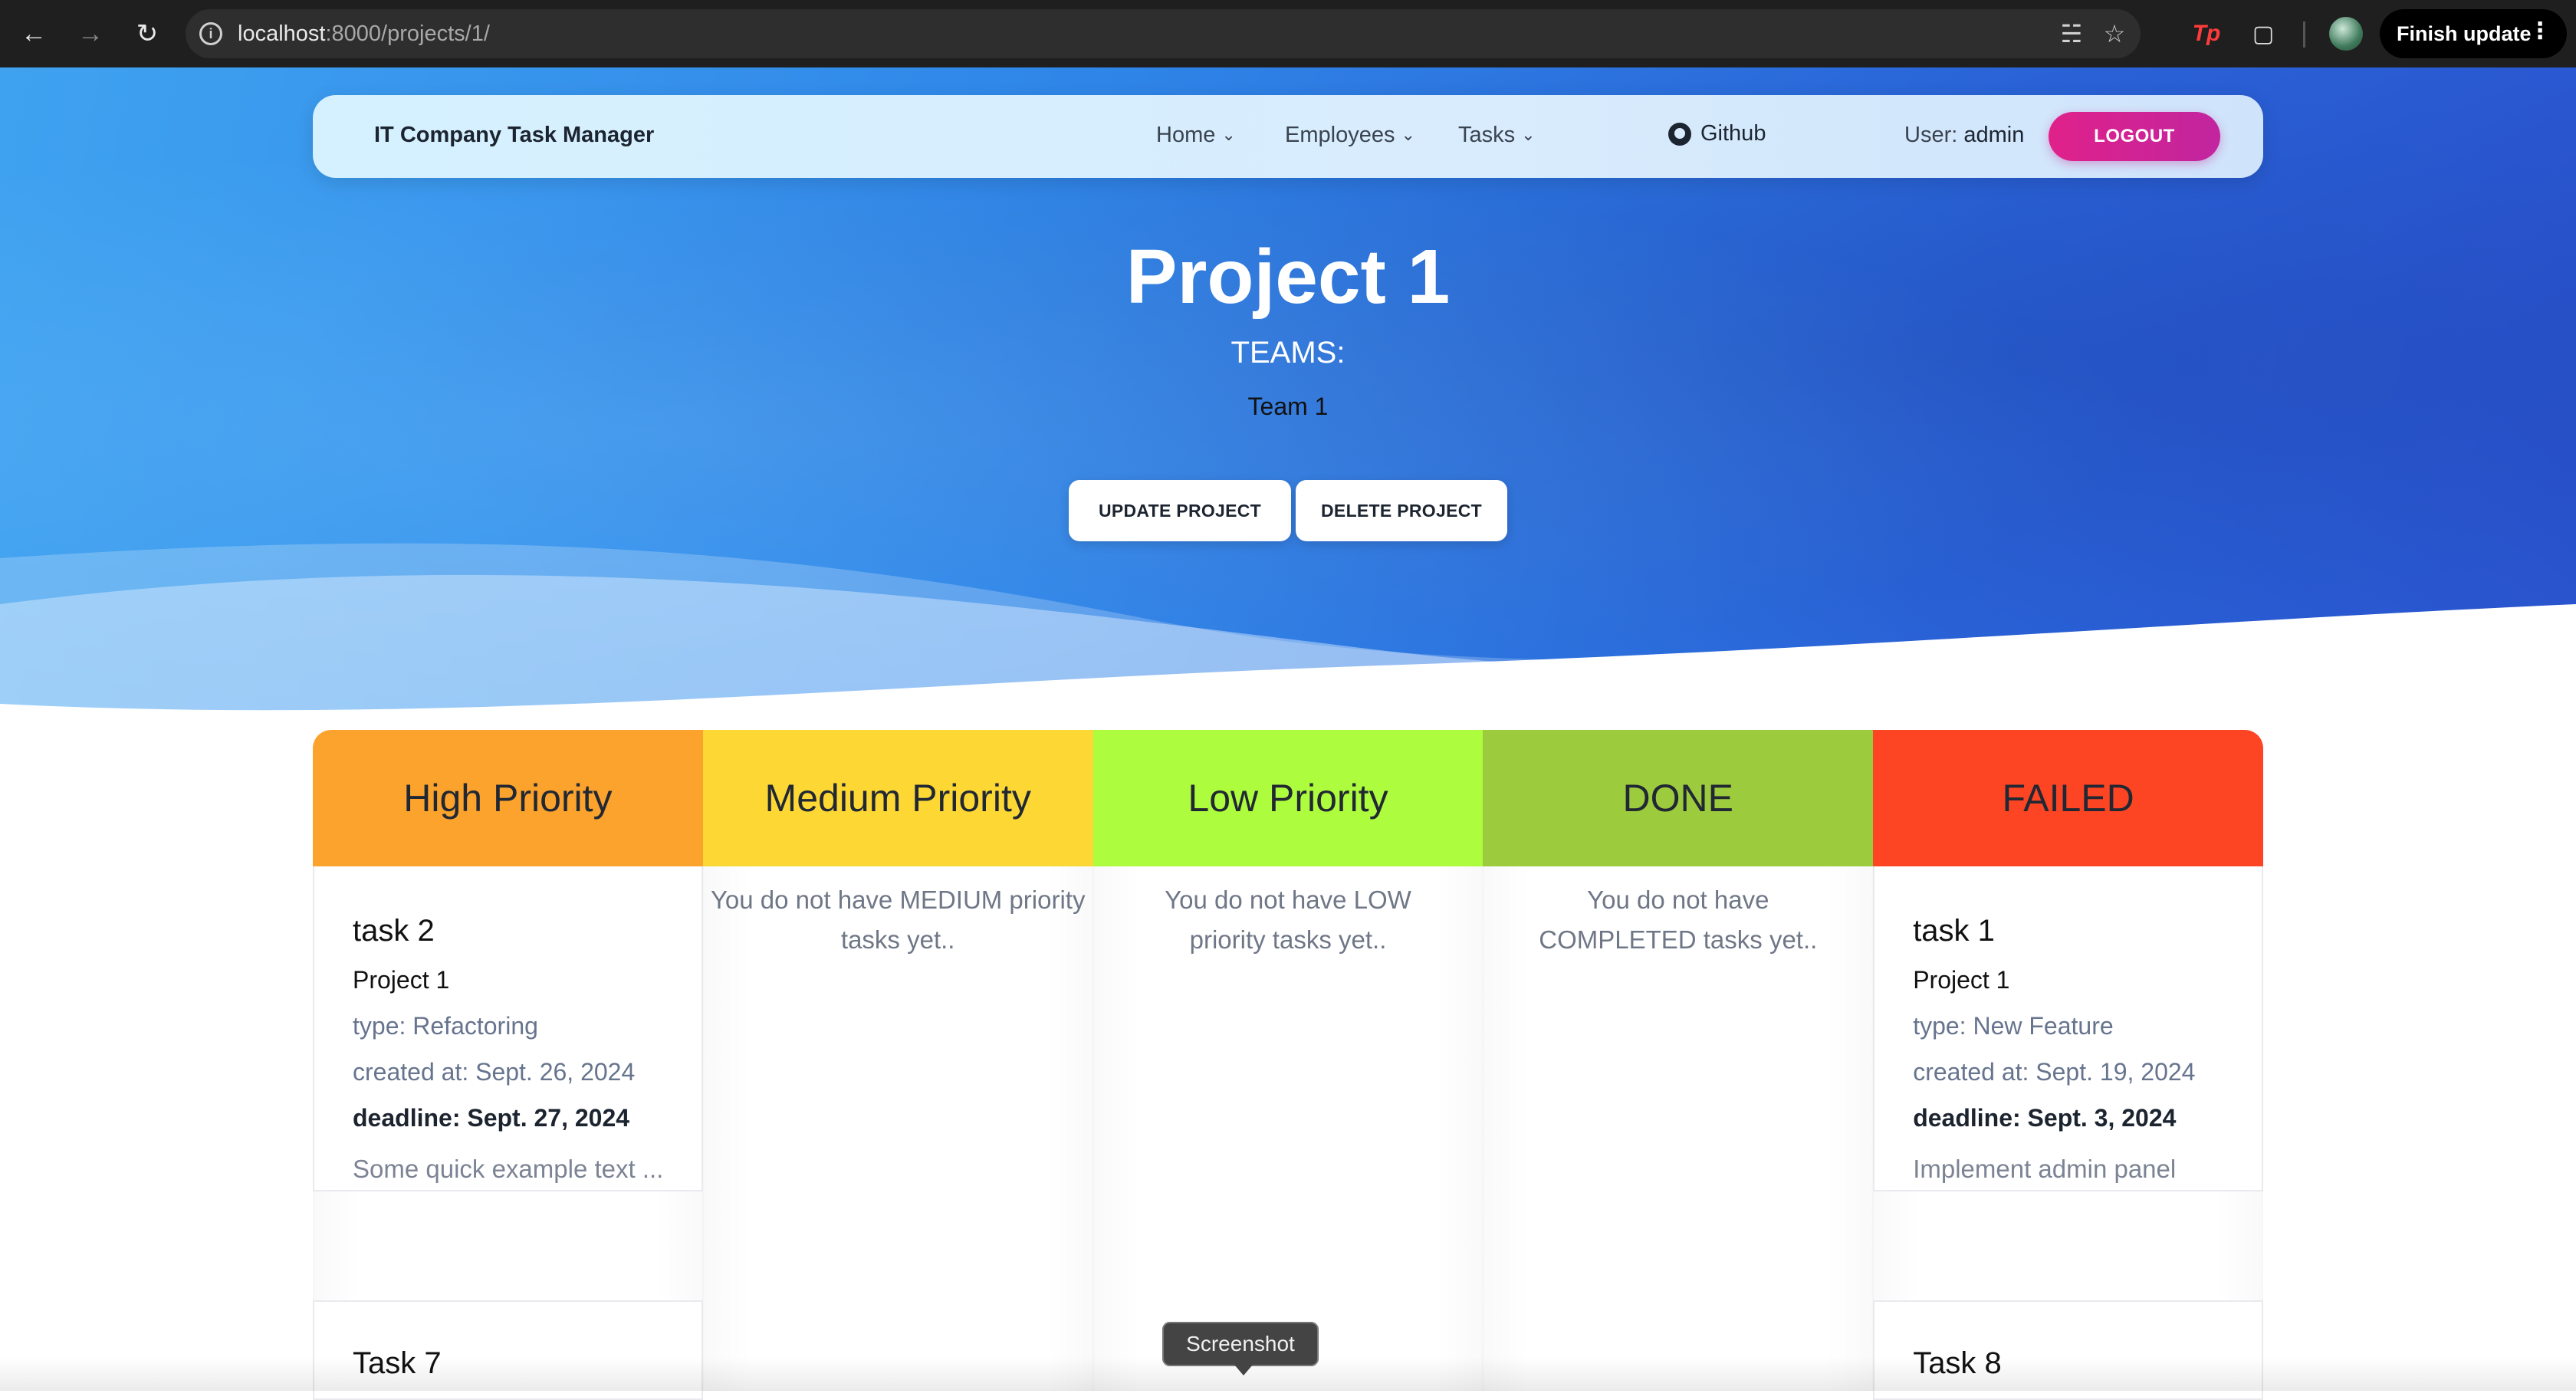 This screenshot has width=2576, height=1400. Describe the element at coordinates (1288, 798) in the screenshot. I see `column-header: Low Priority` at that location.